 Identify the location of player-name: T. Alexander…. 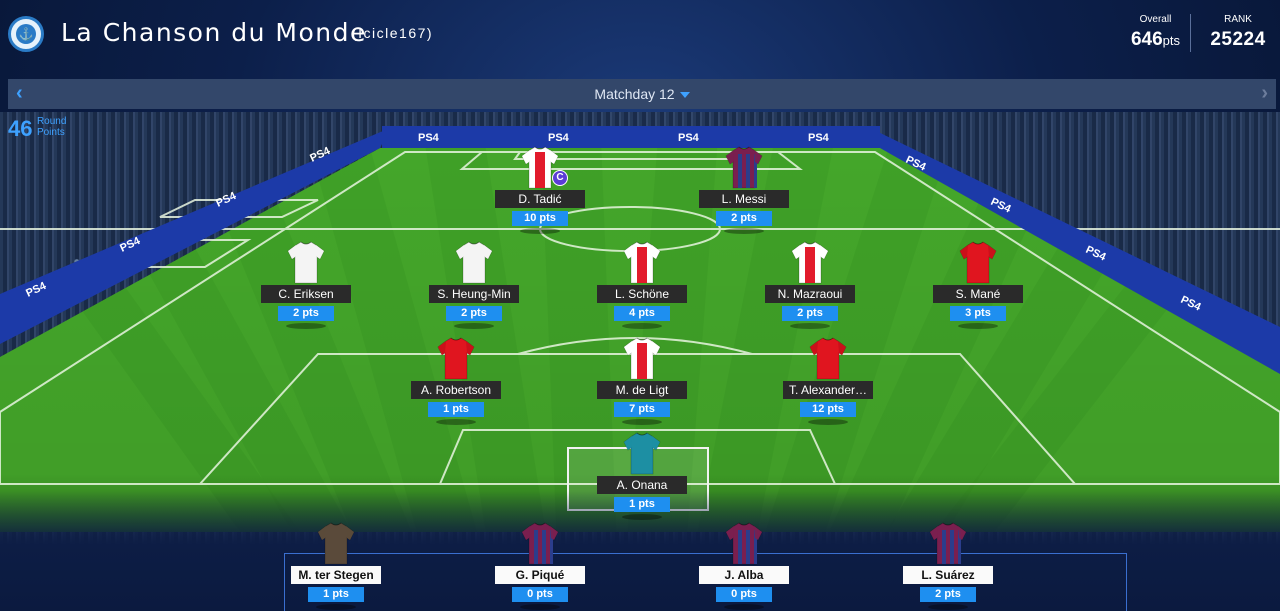
(828, 390).